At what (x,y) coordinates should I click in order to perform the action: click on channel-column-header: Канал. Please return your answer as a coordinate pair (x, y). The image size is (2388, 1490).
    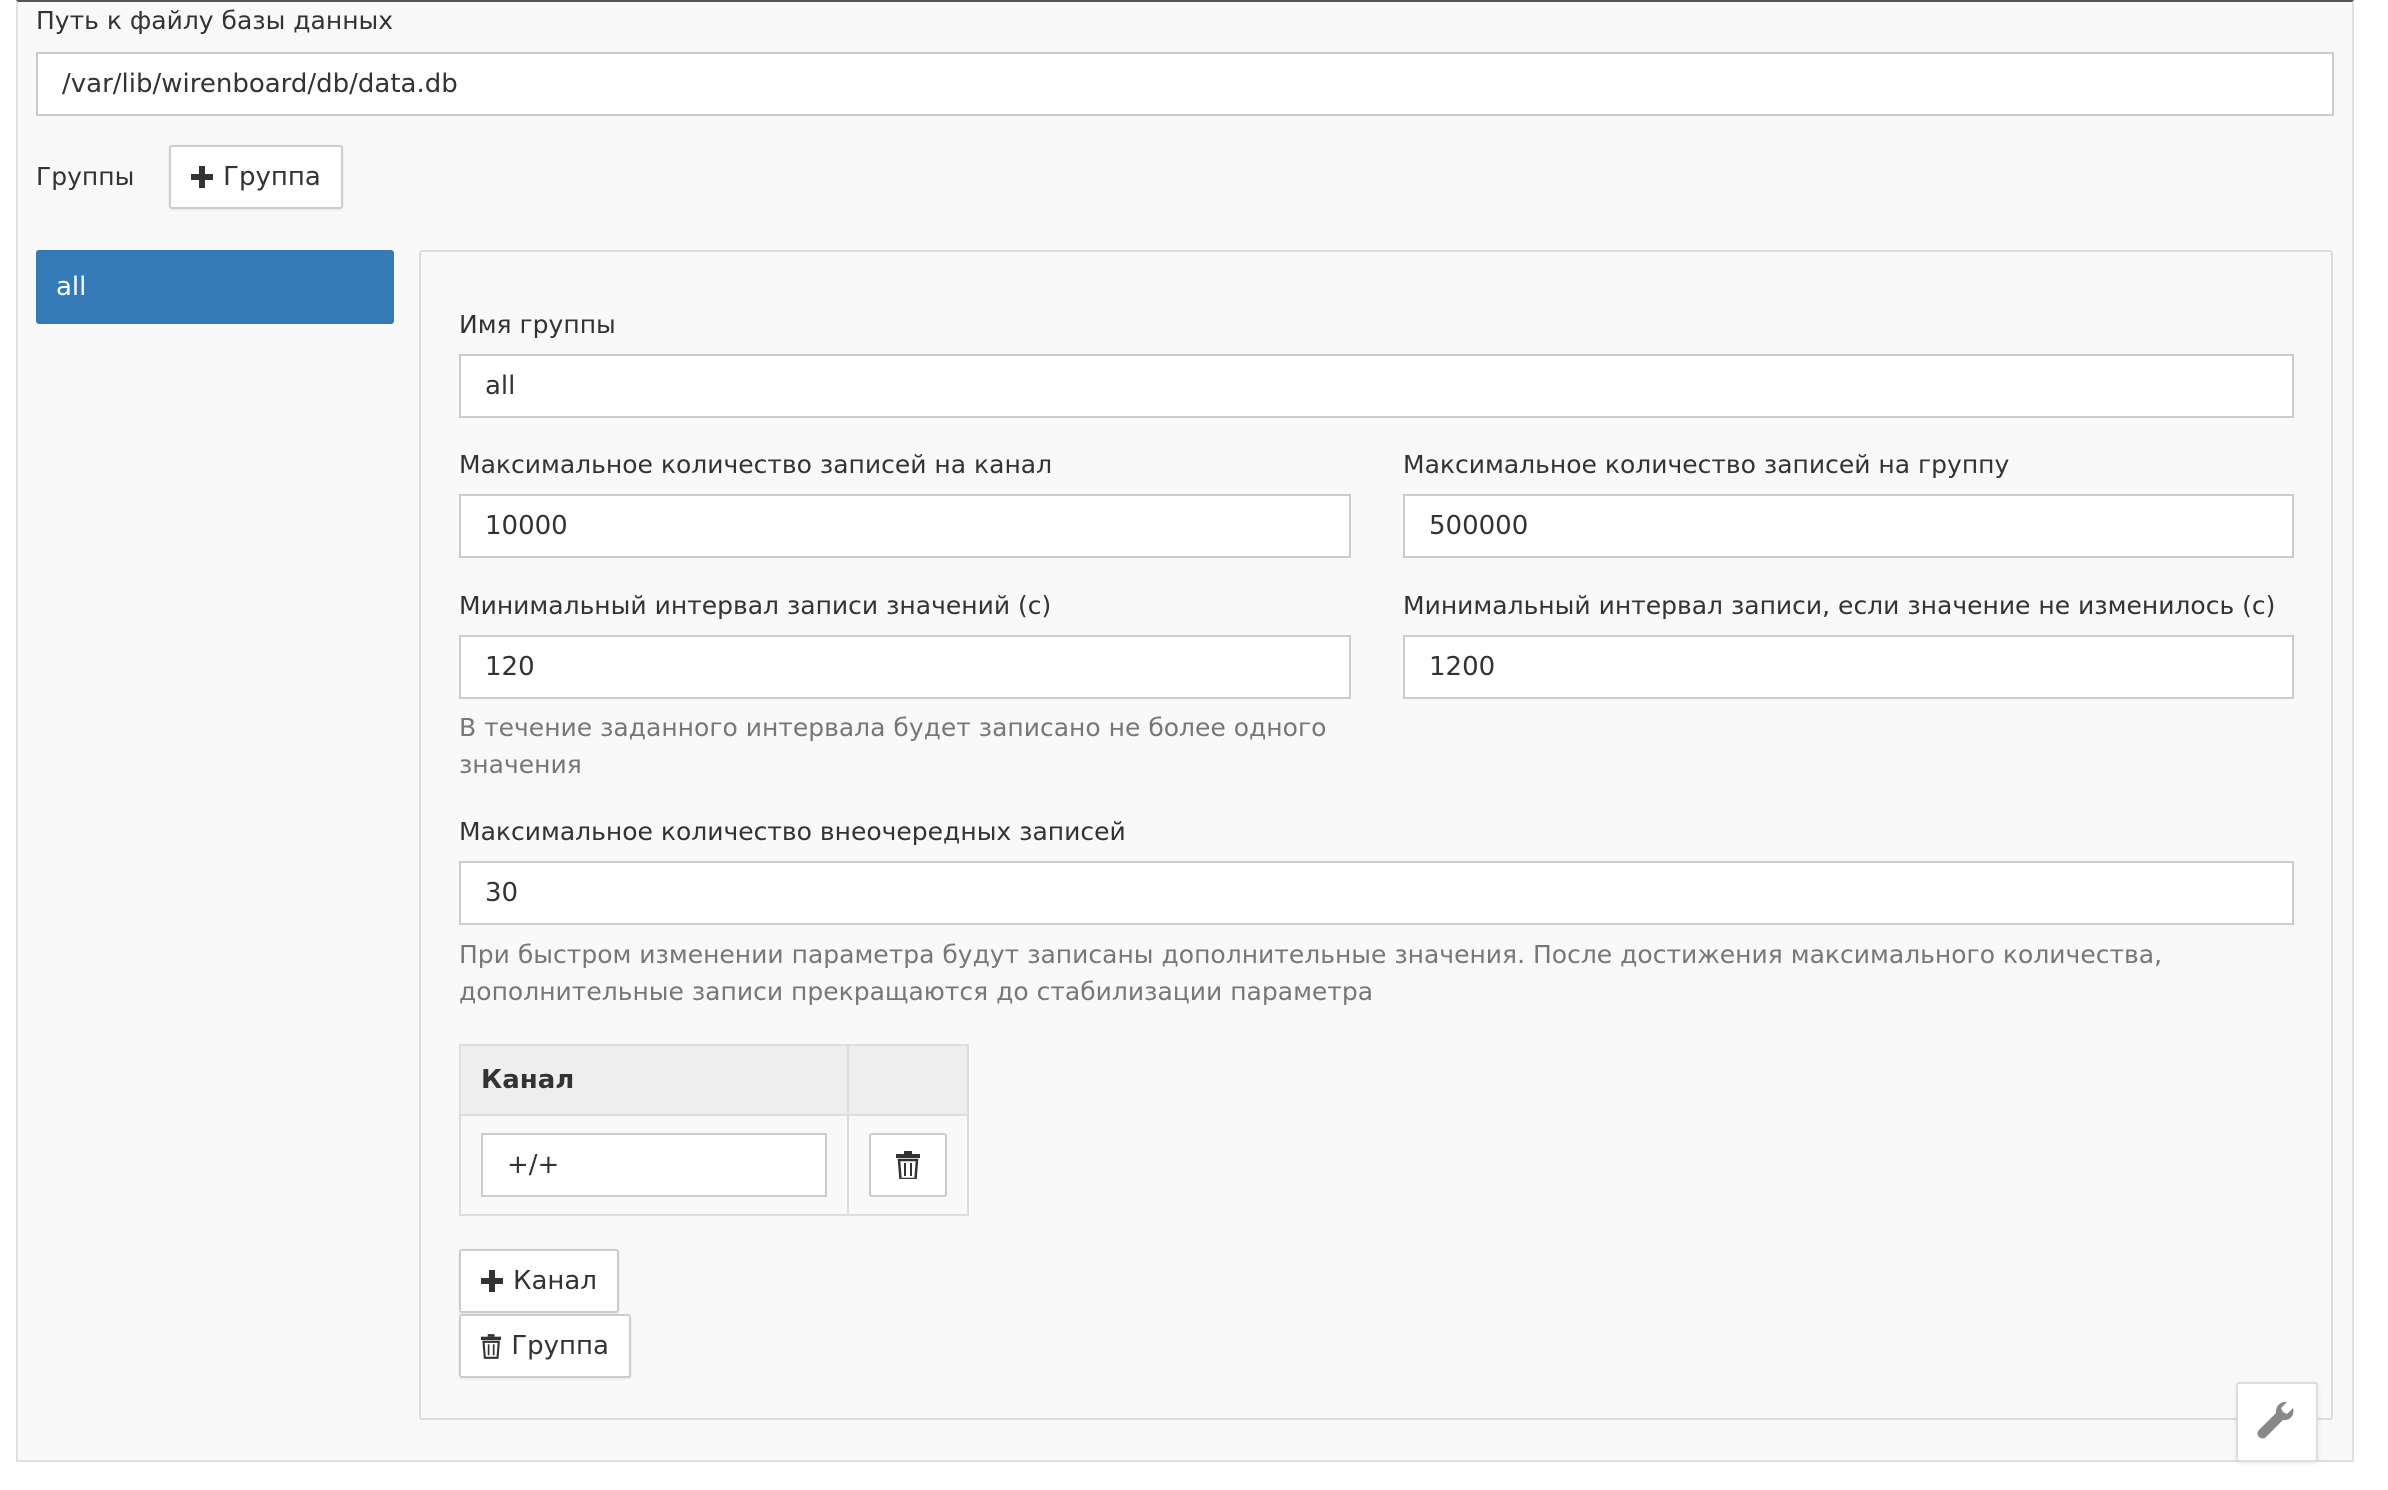
    Looking at the image, I should click on (654, 1080).